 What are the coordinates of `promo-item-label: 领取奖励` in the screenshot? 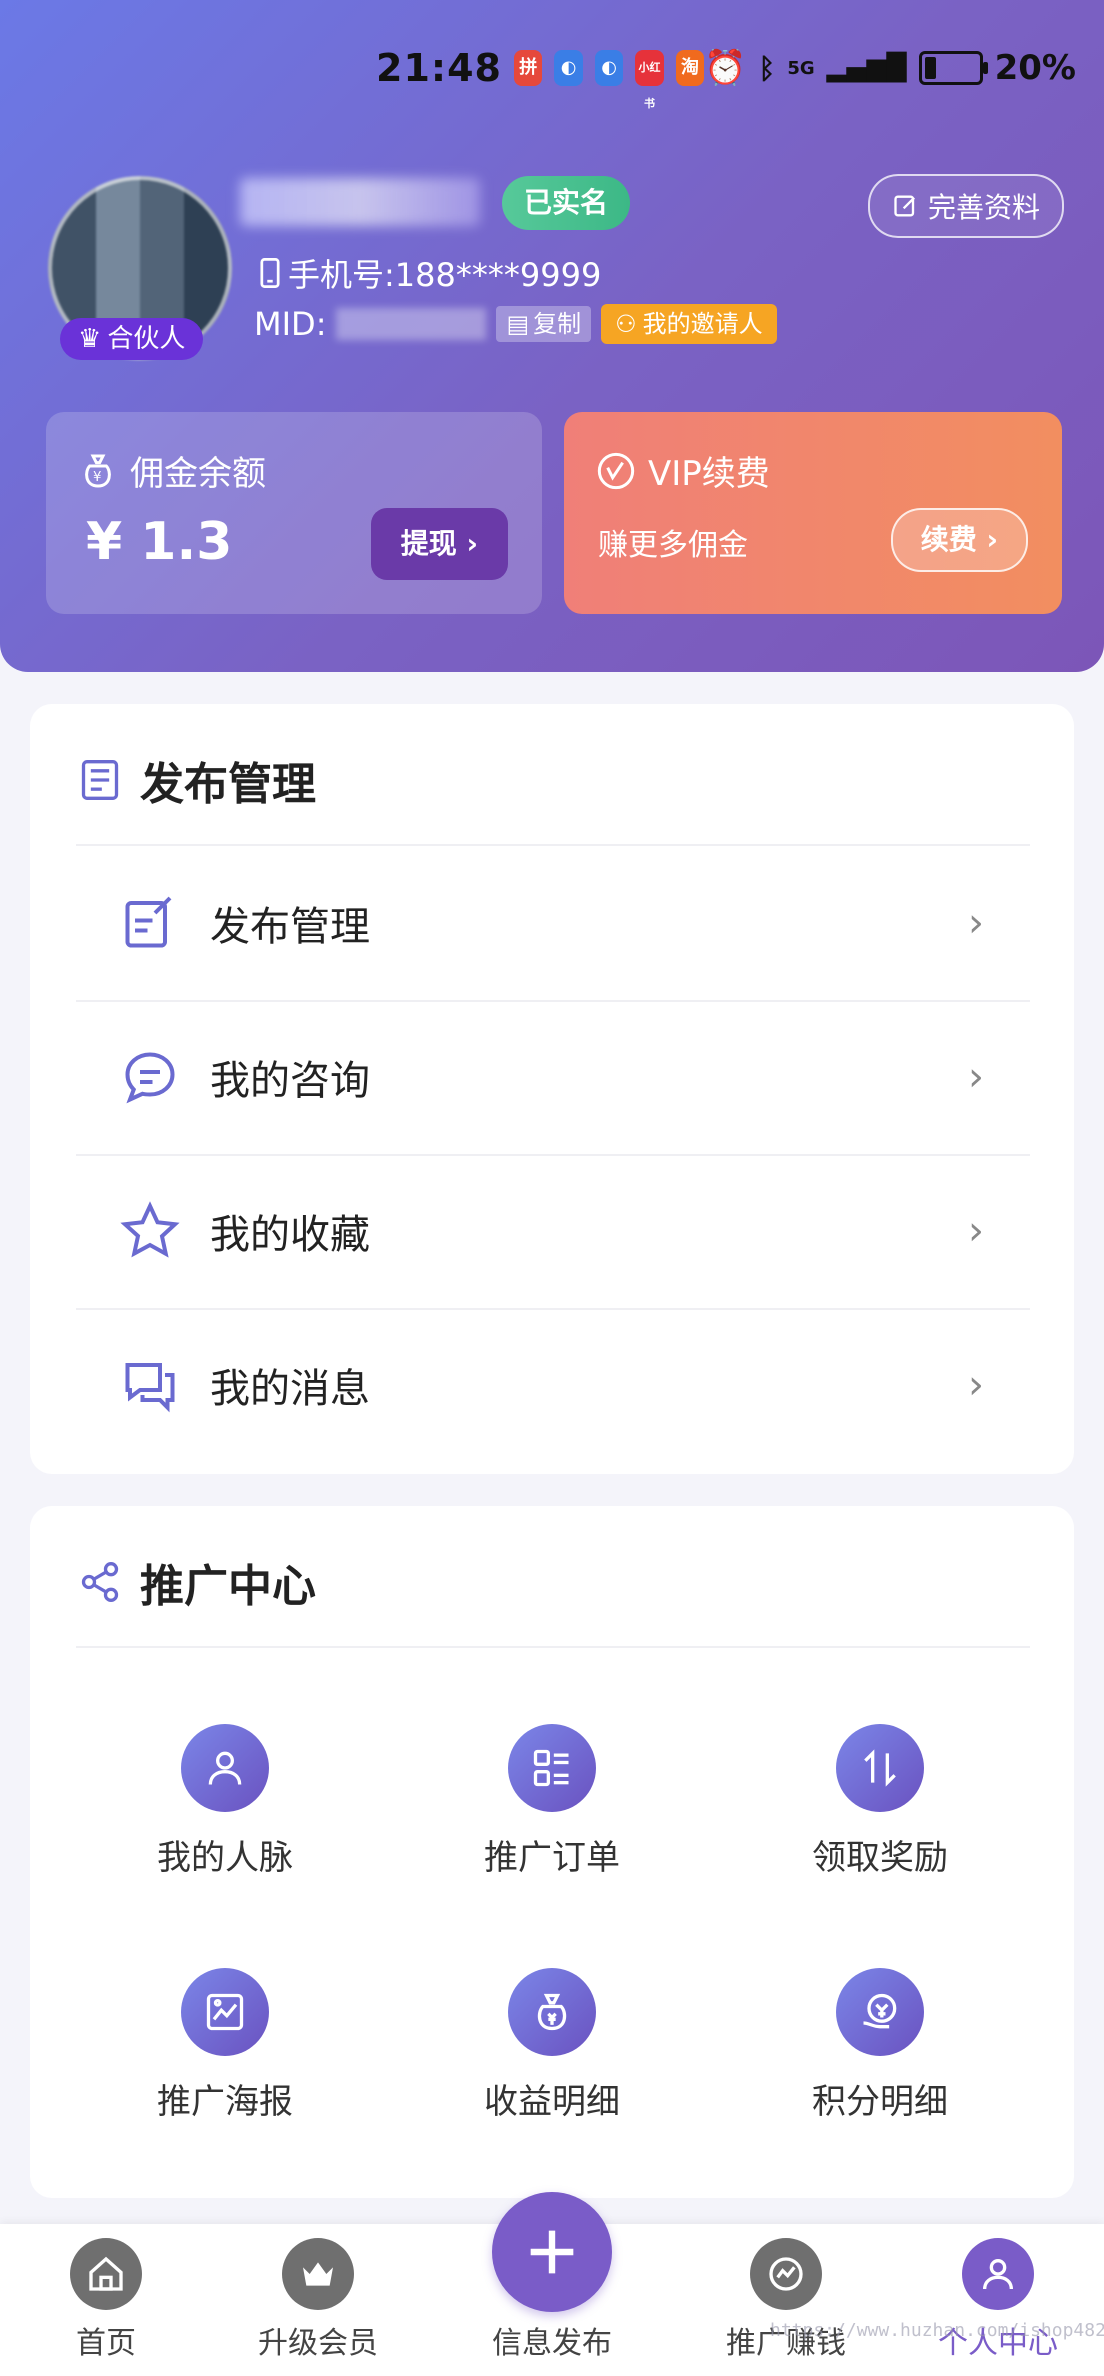 It's located at (880, 1858).